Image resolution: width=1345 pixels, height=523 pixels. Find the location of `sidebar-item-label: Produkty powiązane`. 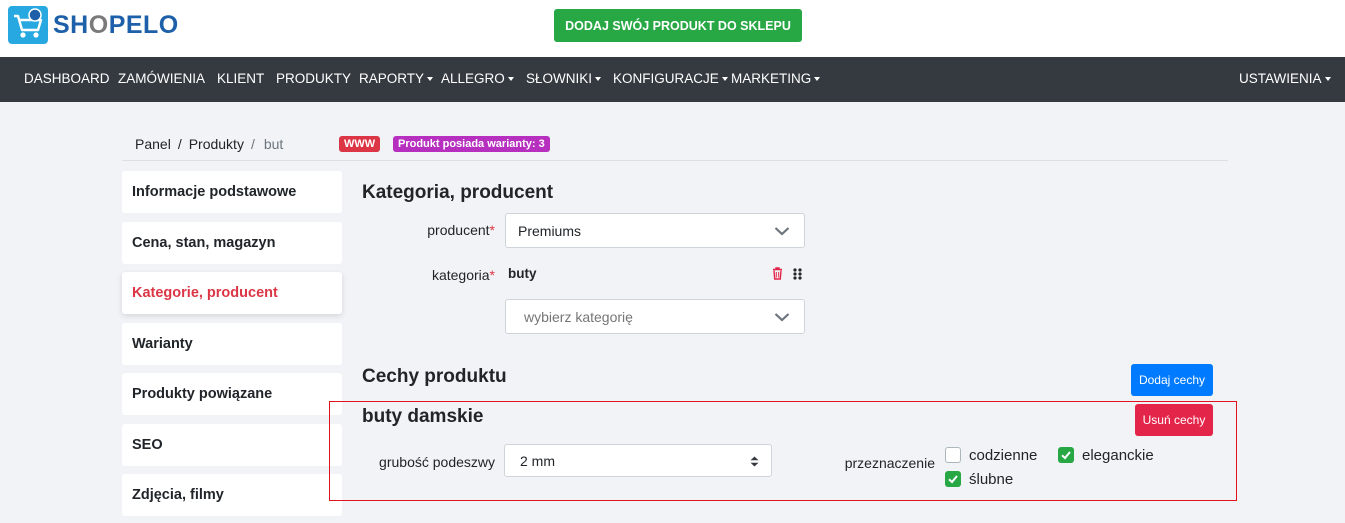

sidebar-item-label: Produkty powiązane is located at coordinates (202, 394).